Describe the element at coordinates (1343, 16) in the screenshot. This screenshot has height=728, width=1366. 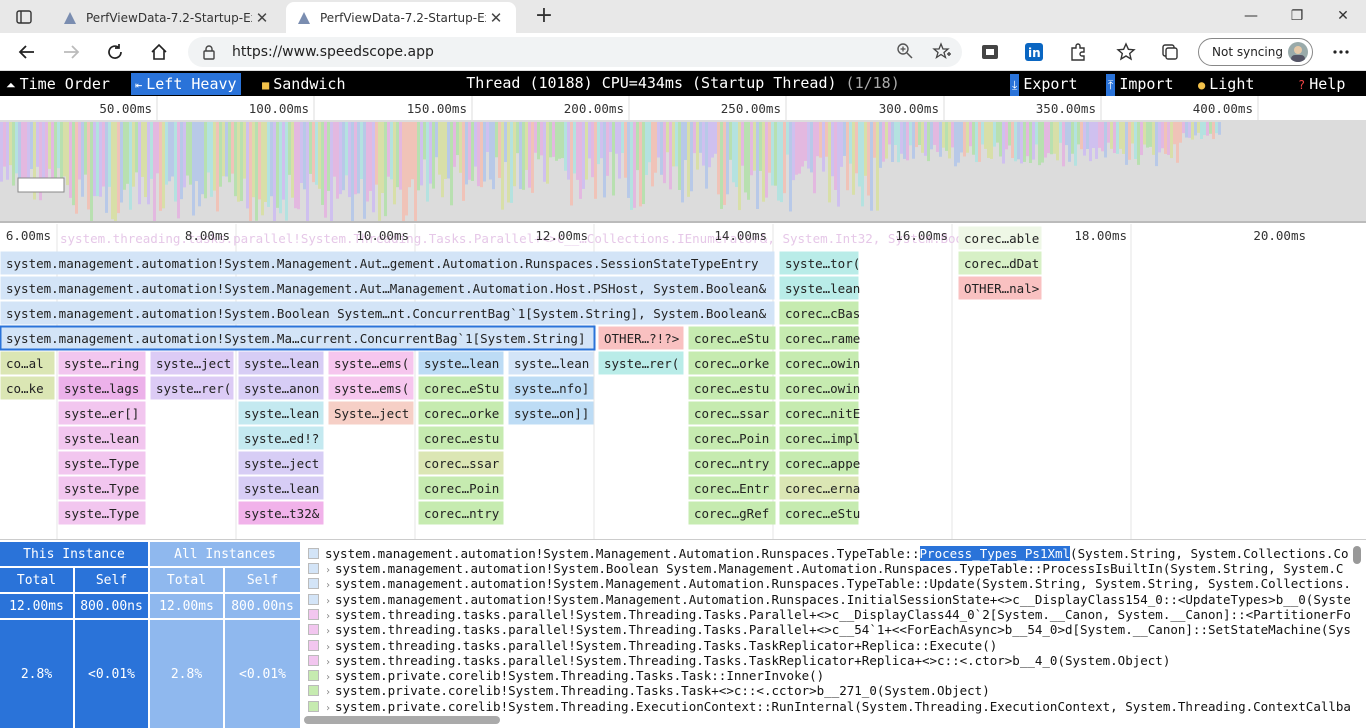
I see `close-window-icon: ✕` at that location.